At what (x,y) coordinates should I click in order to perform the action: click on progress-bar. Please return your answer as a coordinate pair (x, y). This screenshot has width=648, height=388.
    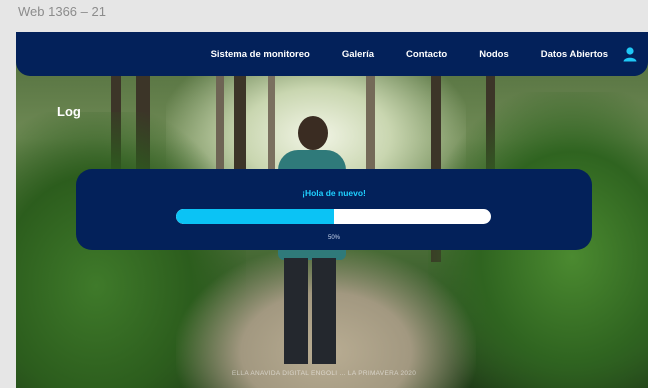
    Looking at the image, I should click on (333, 216).